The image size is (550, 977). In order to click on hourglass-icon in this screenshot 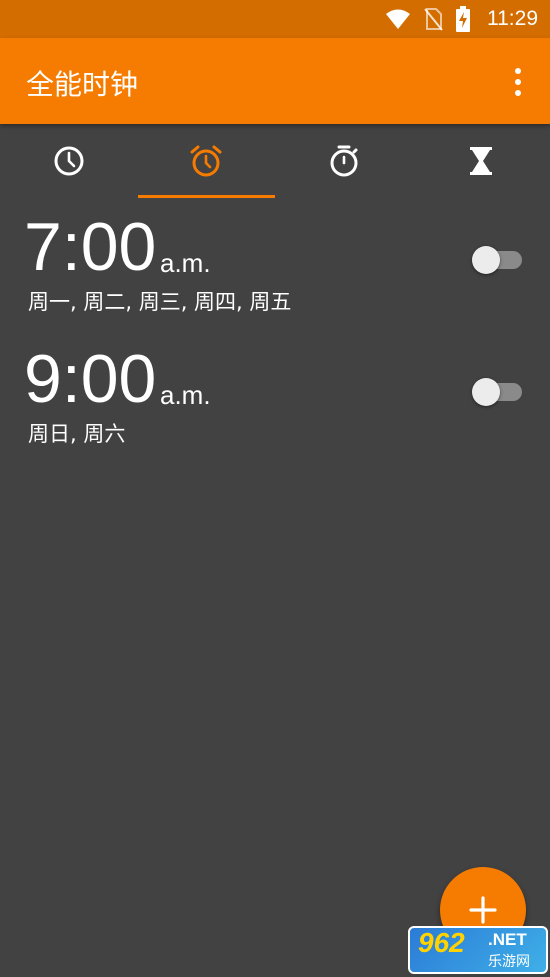, I will do `click(481, 161)`.